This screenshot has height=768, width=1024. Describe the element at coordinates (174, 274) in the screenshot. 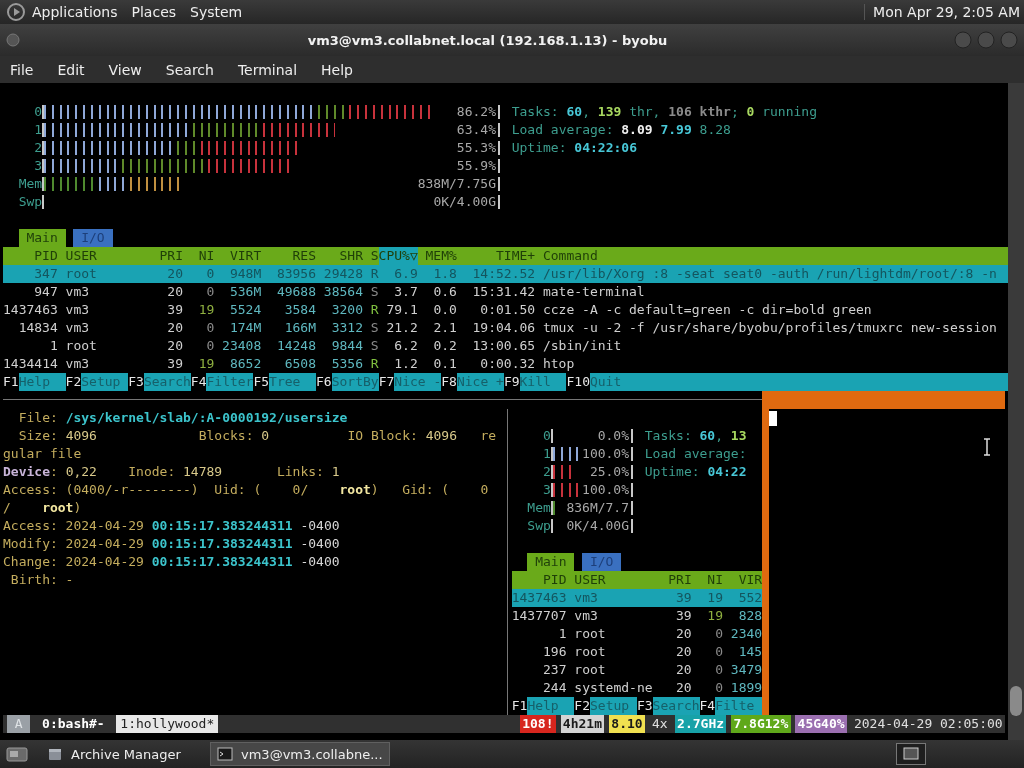

I see `table-cell-text: 20` at that location.